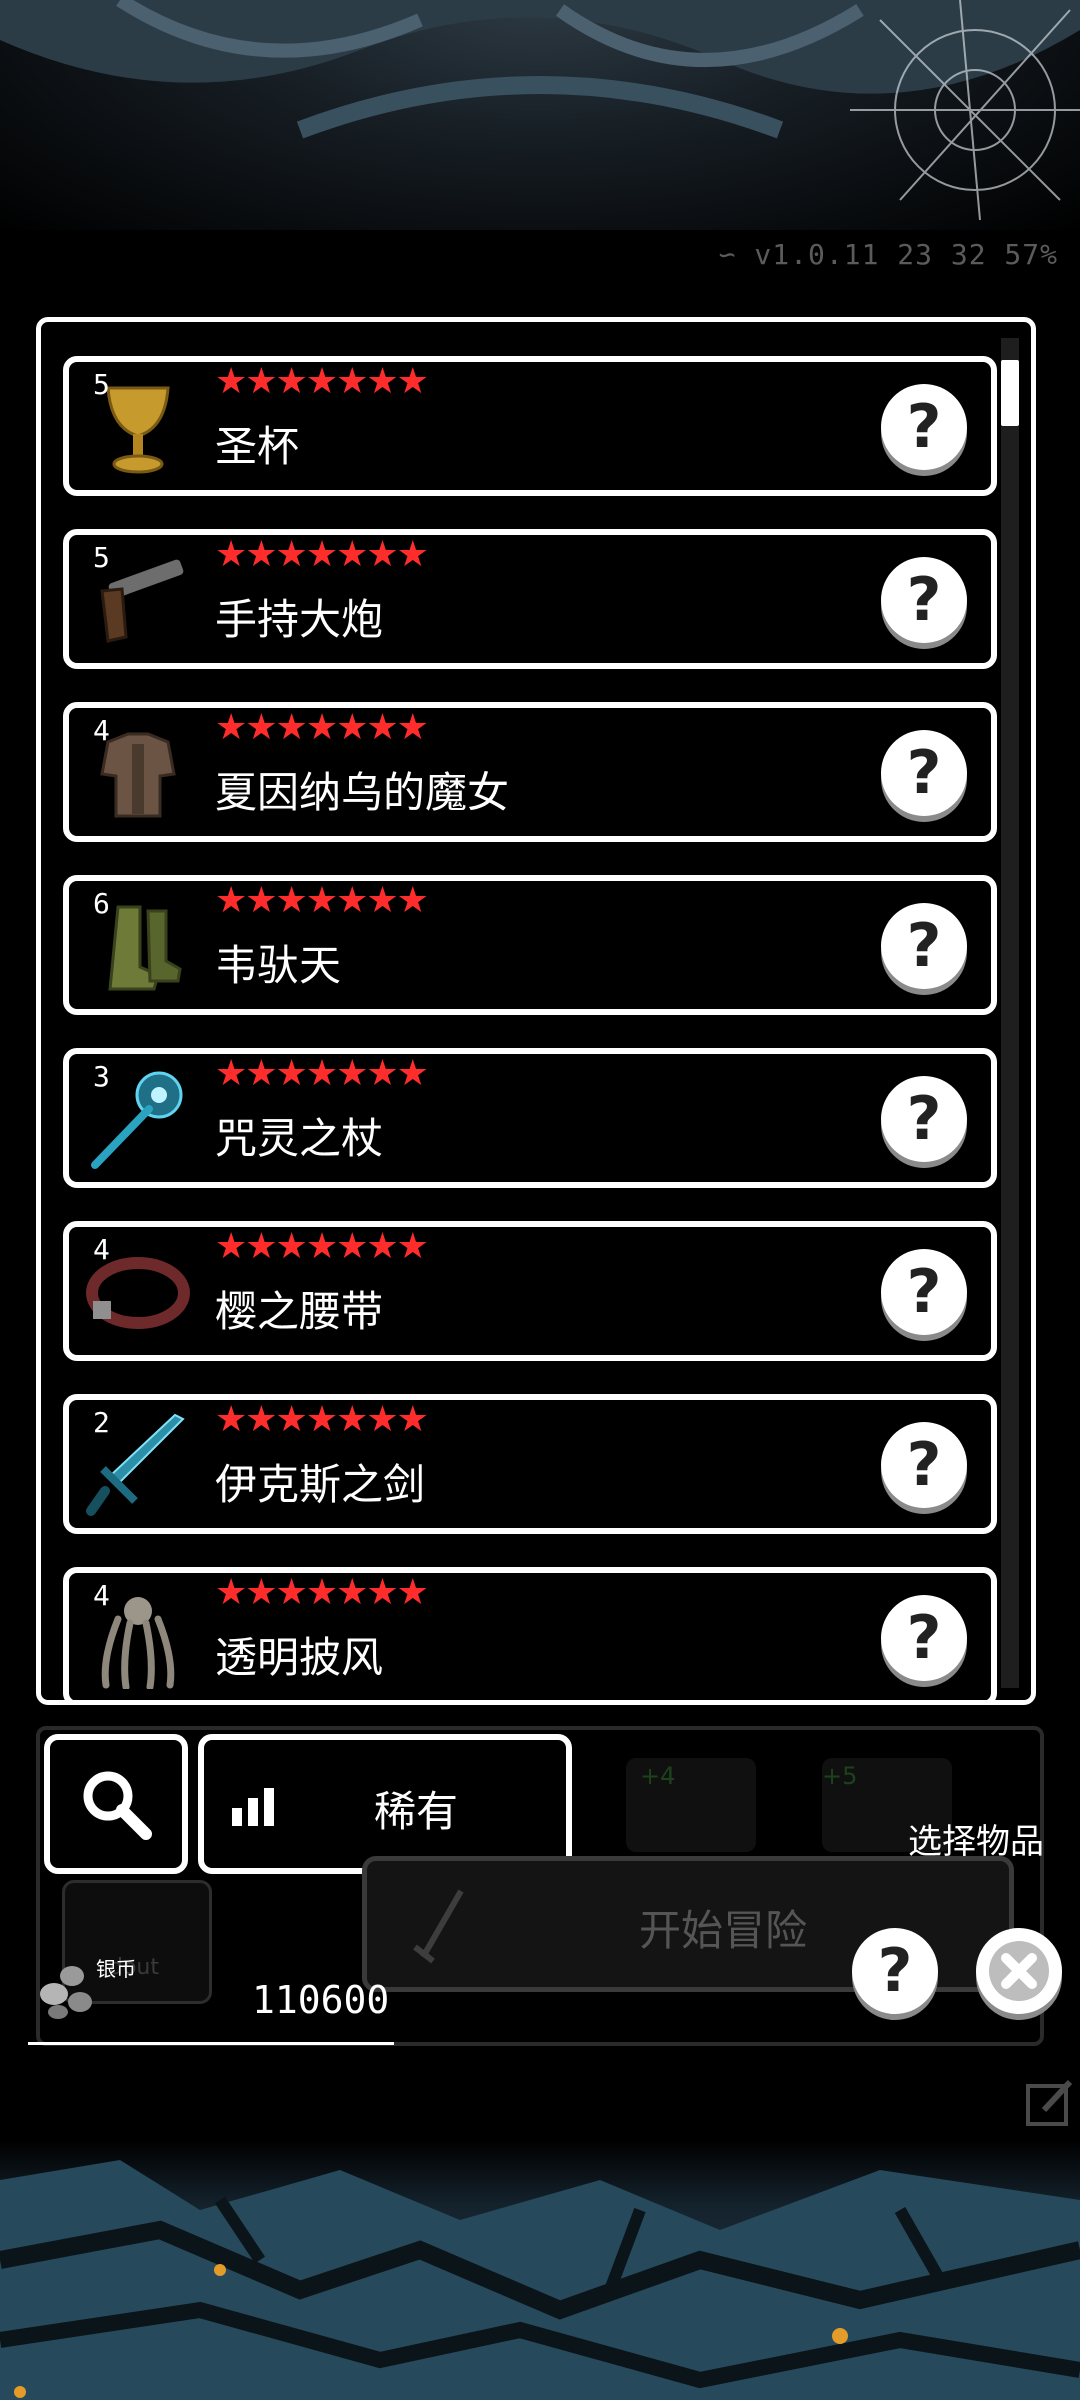 The height and width of the screenshot is (2400, 1080). What do you see at coordinates (1010, 1013) in the screenshot?
I see `scrollbar-track` at bounding box center [1010, 1013].